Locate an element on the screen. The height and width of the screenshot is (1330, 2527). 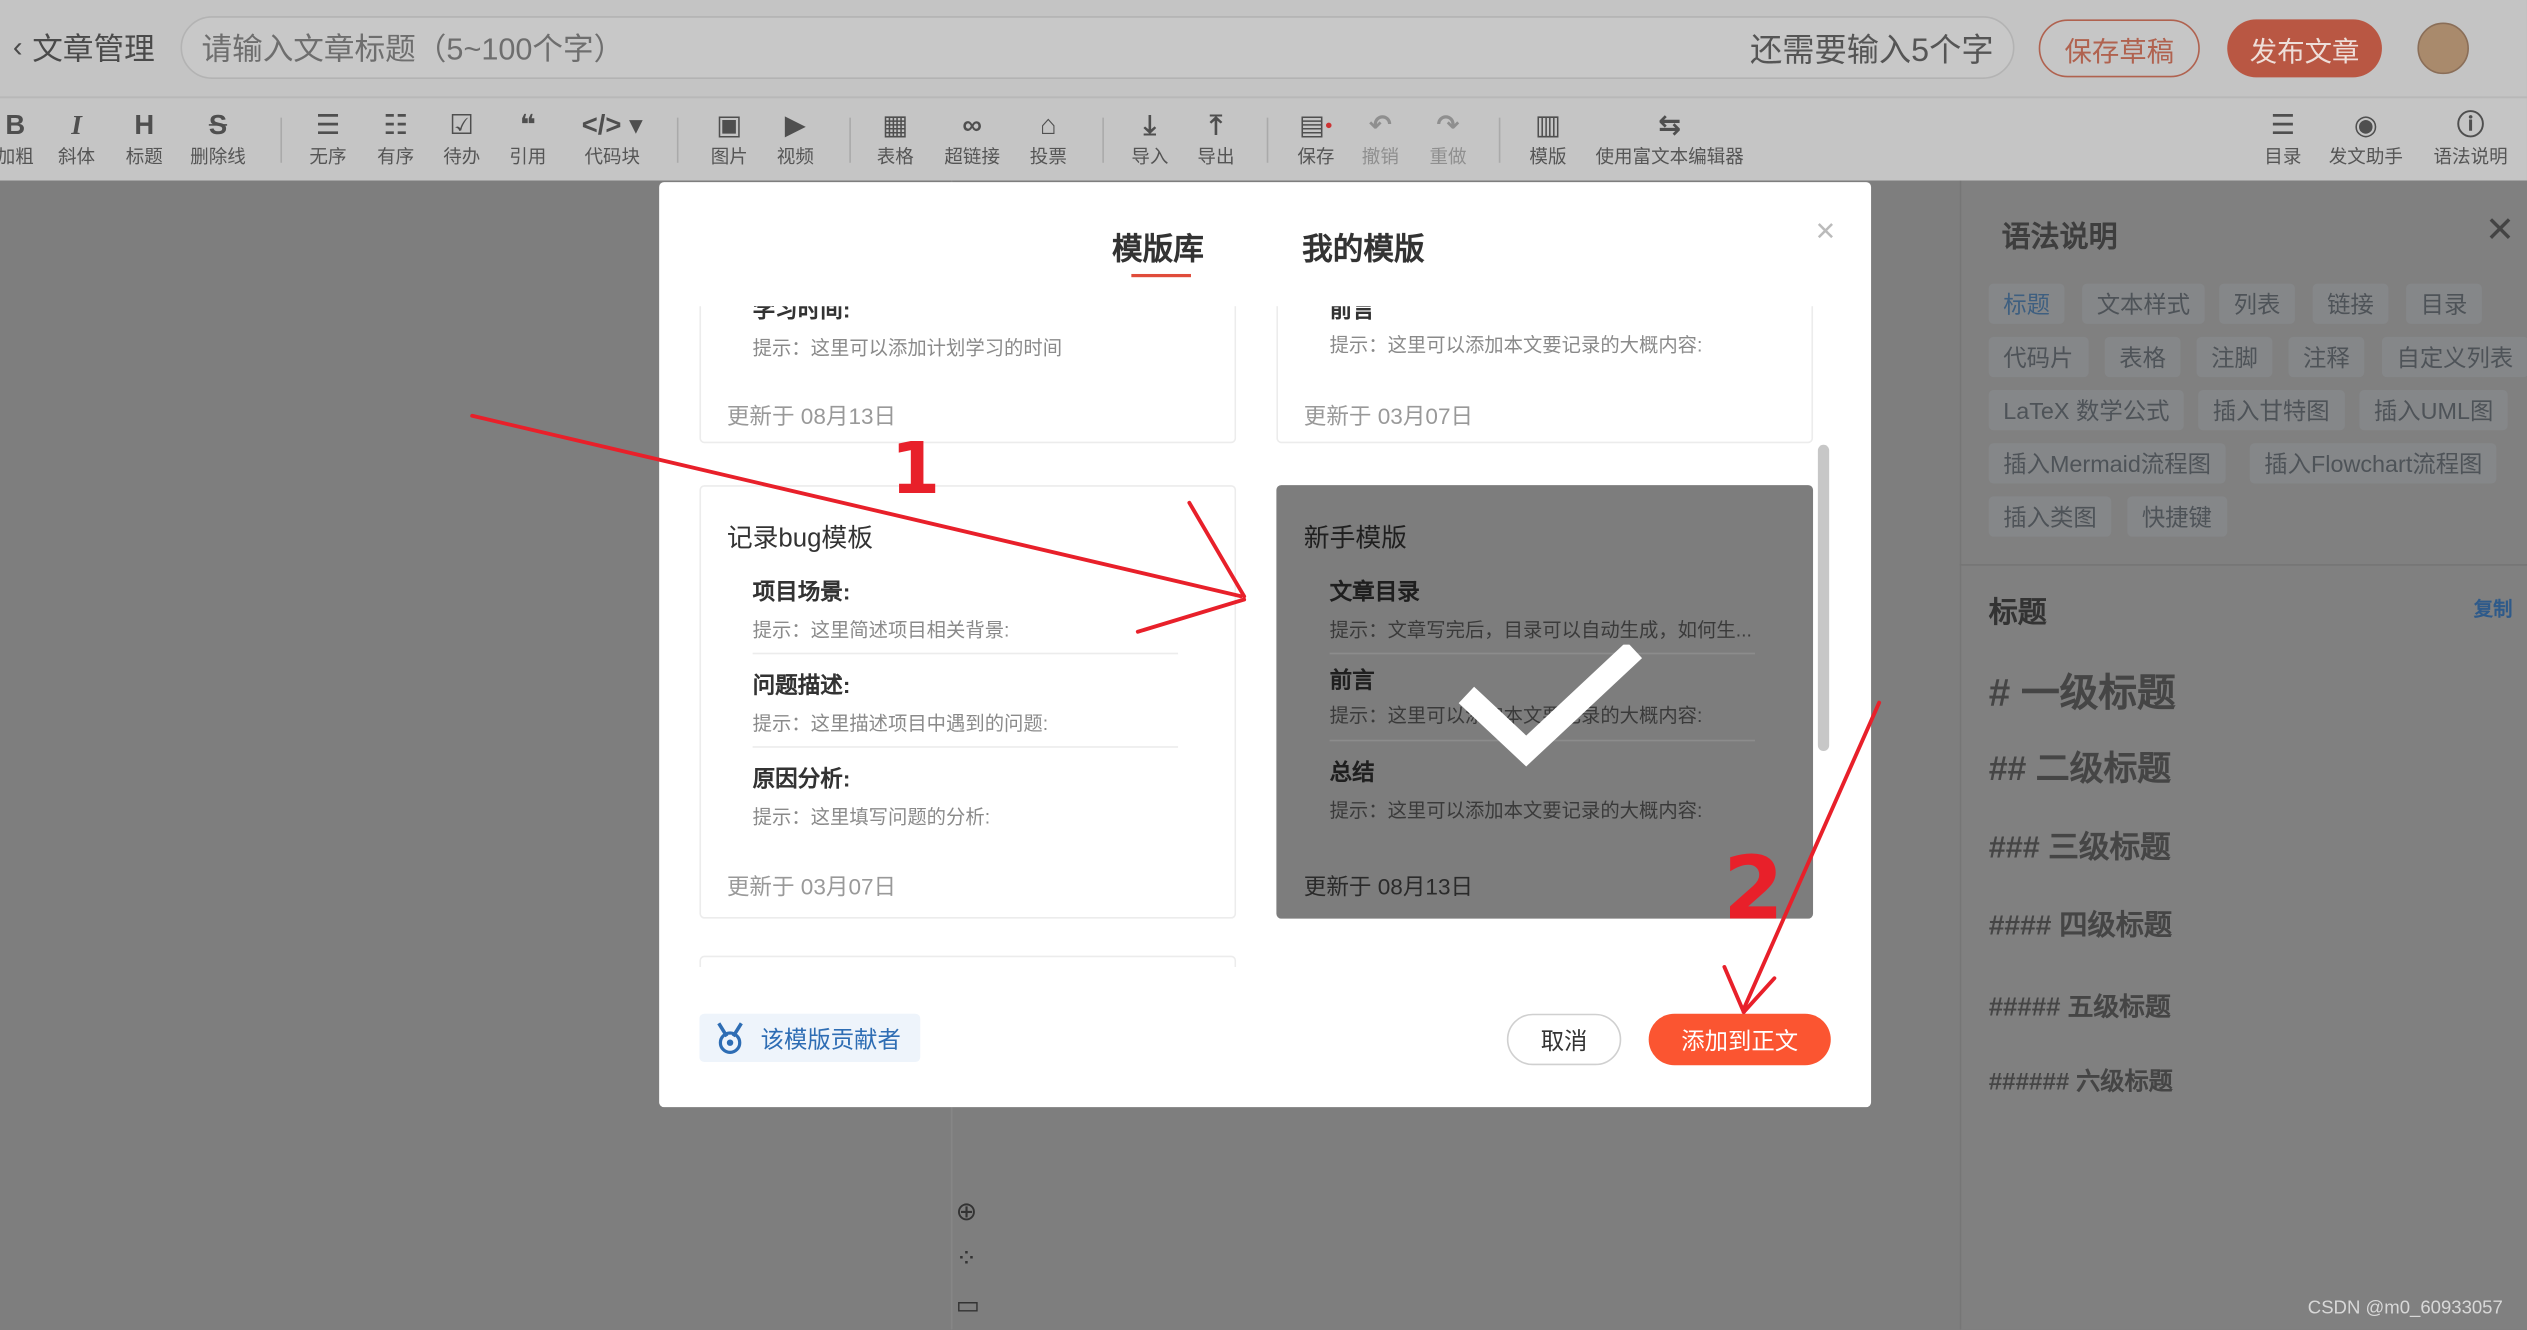
annotation-mark-1: 1 is located at coordinates (915, 468).